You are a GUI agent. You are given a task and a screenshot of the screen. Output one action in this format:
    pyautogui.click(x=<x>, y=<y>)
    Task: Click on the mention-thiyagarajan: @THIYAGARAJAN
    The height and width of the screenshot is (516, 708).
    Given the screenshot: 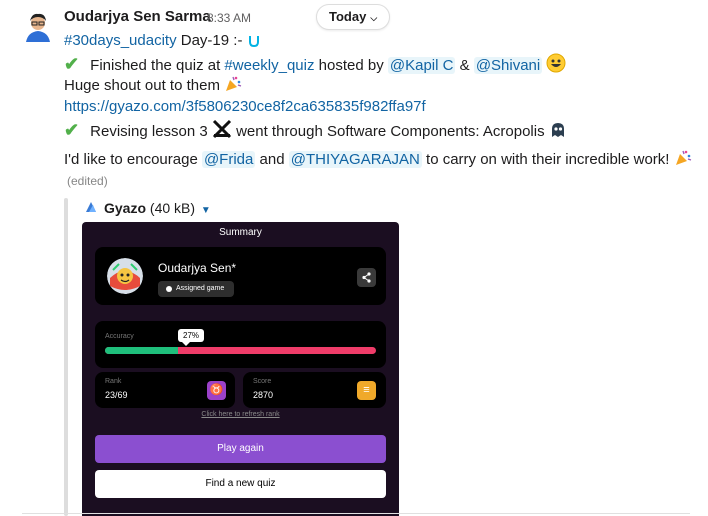 What is the action you would take?
    pyautogui.click(x=355, y=159)
    